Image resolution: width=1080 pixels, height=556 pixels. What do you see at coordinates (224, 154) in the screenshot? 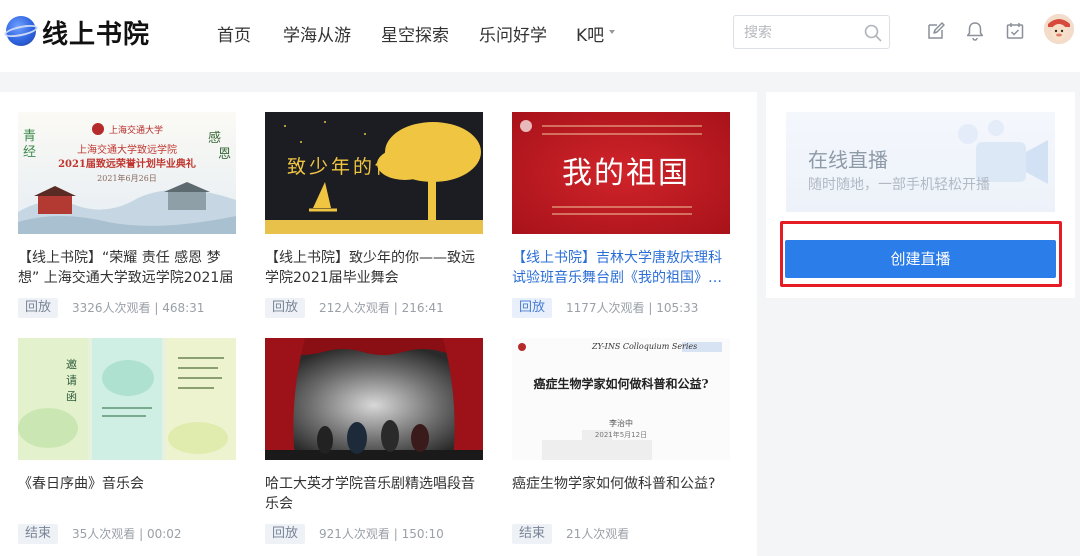
I see `svg-text: 恩` at bounding box center [224, 154].